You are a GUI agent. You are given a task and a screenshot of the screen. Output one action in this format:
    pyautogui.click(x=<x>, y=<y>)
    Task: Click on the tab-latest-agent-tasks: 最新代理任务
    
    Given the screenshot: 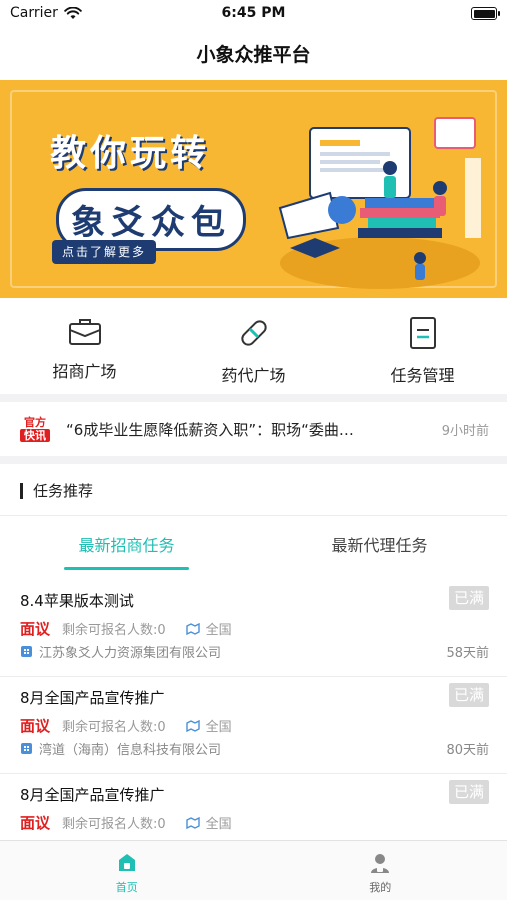 What is the action you would take?
    pyautogui.click(x=379, y=544)
    